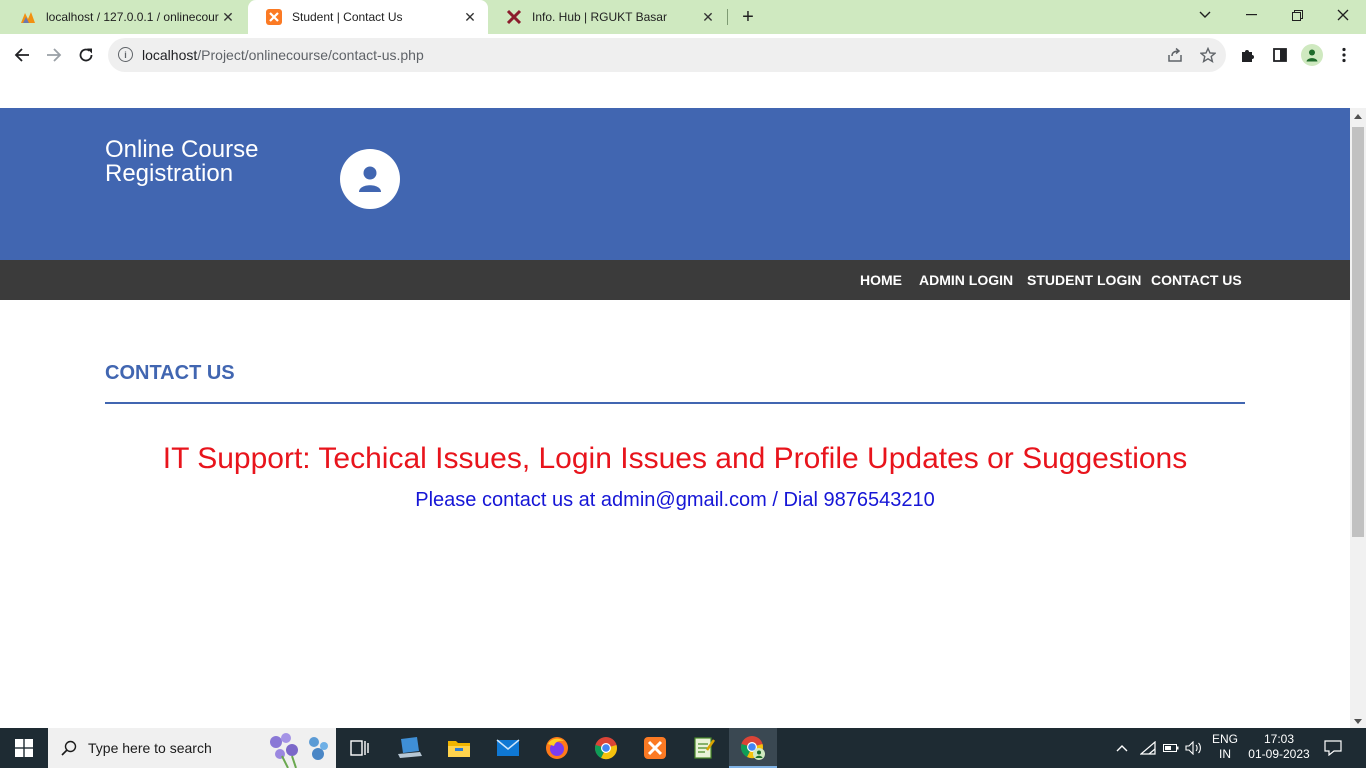 Image resolution: width=1366 pixels, height=768 pixels. I want to click on chrome-profile-icon, so click(753, 748).